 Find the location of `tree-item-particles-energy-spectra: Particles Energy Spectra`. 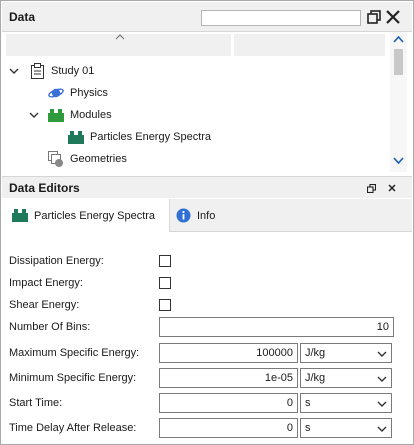

tree-item-particles-energy-spectra: Particles Energy Spectra is located at coordinates (139, 137).